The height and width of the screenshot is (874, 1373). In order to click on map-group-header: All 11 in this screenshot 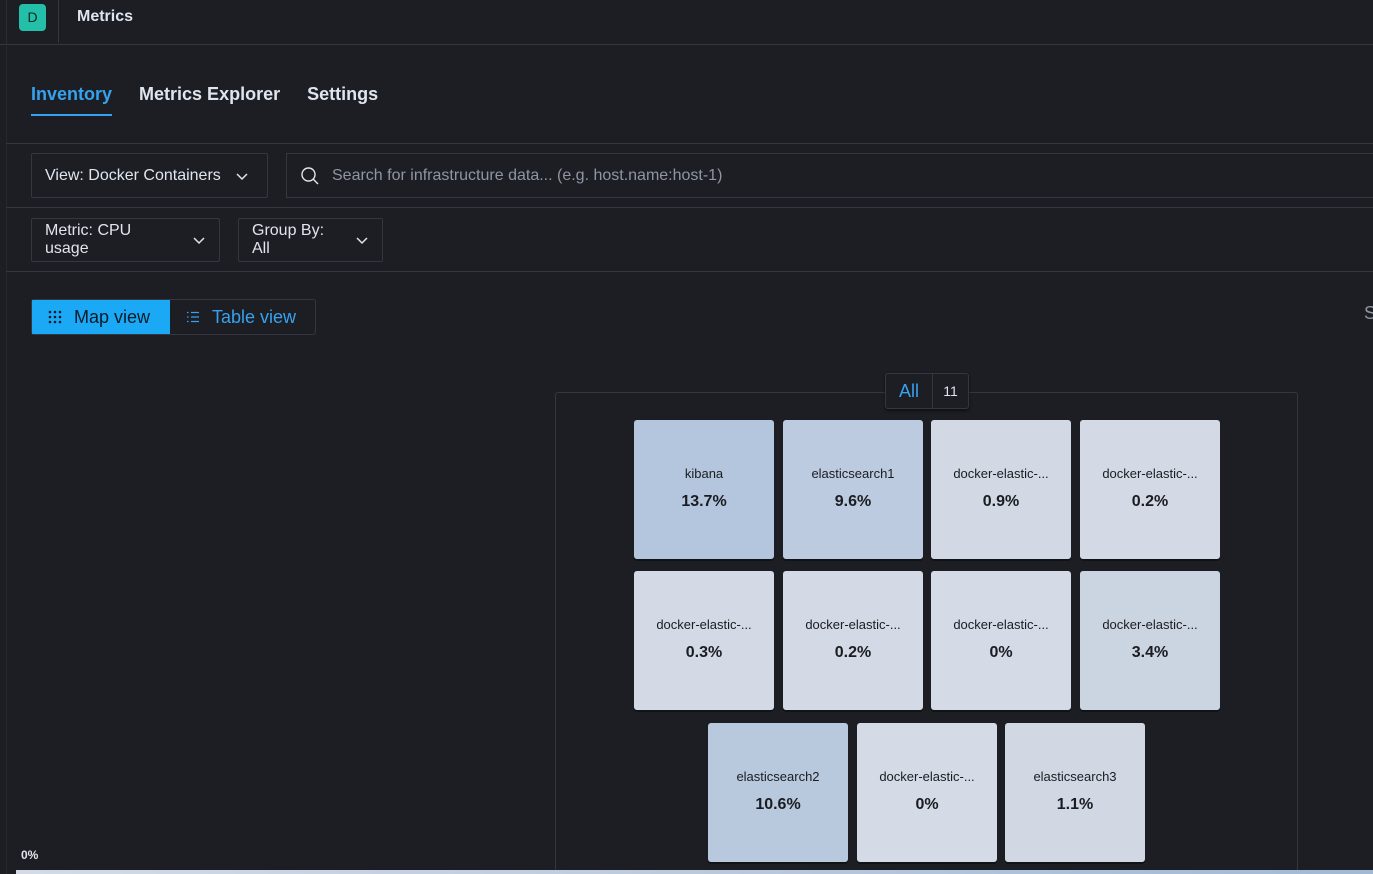, I will do `click(927, 391)`.